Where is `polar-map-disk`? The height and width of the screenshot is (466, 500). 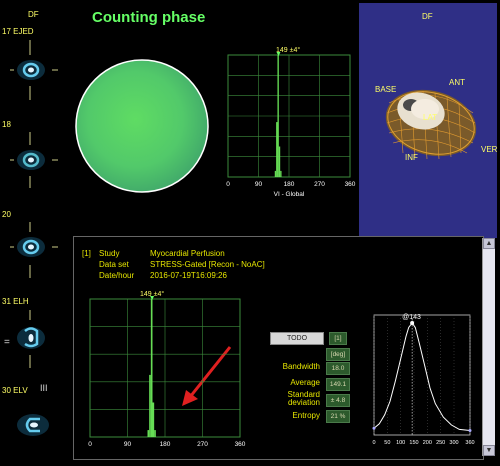 polar-map-disk is located at coordinates (142, 126).